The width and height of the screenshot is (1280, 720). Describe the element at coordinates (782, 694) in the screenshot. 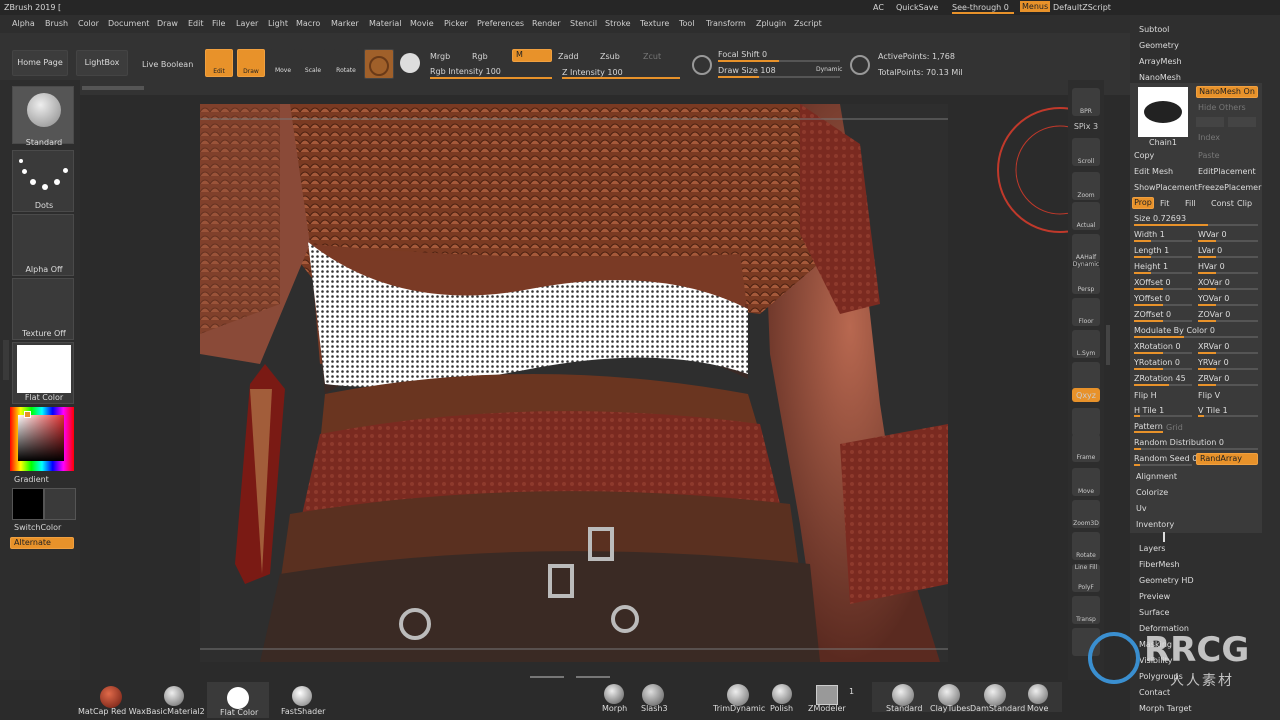

I see `polish-brush-icon` at that location.